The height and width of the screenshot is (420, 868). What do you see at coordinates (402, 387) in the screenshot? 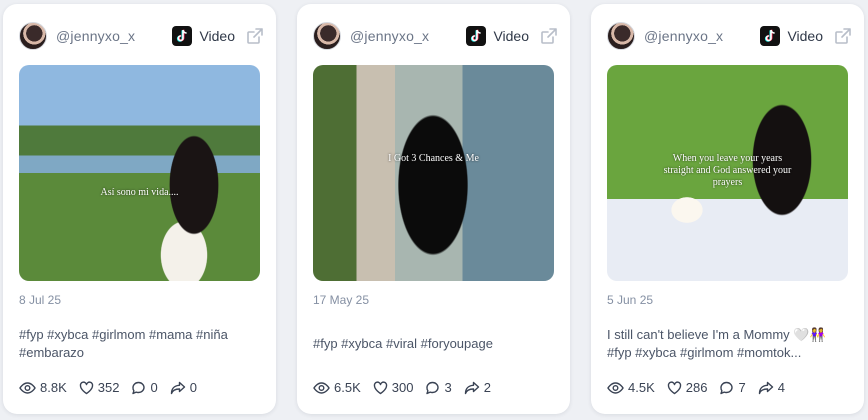
I see `likes-count: 300` at bounding box center [402, 387].